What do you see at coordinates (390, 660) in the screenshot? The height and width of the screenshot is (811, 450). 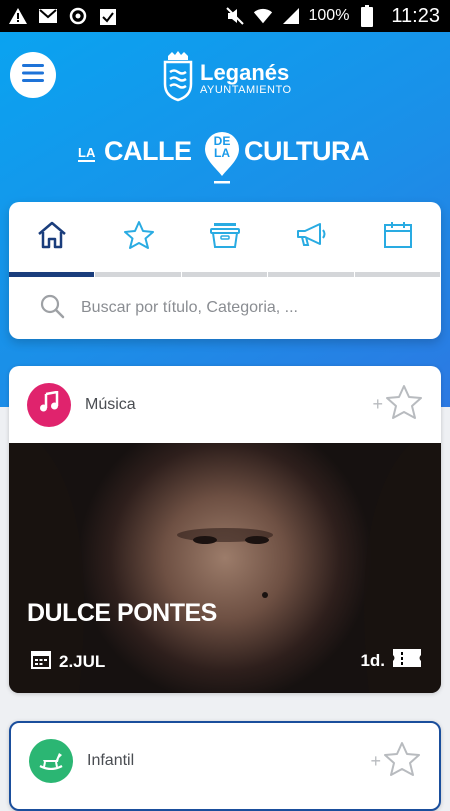 I see `event-duration: 1d.` at bounding box center [390, 660].